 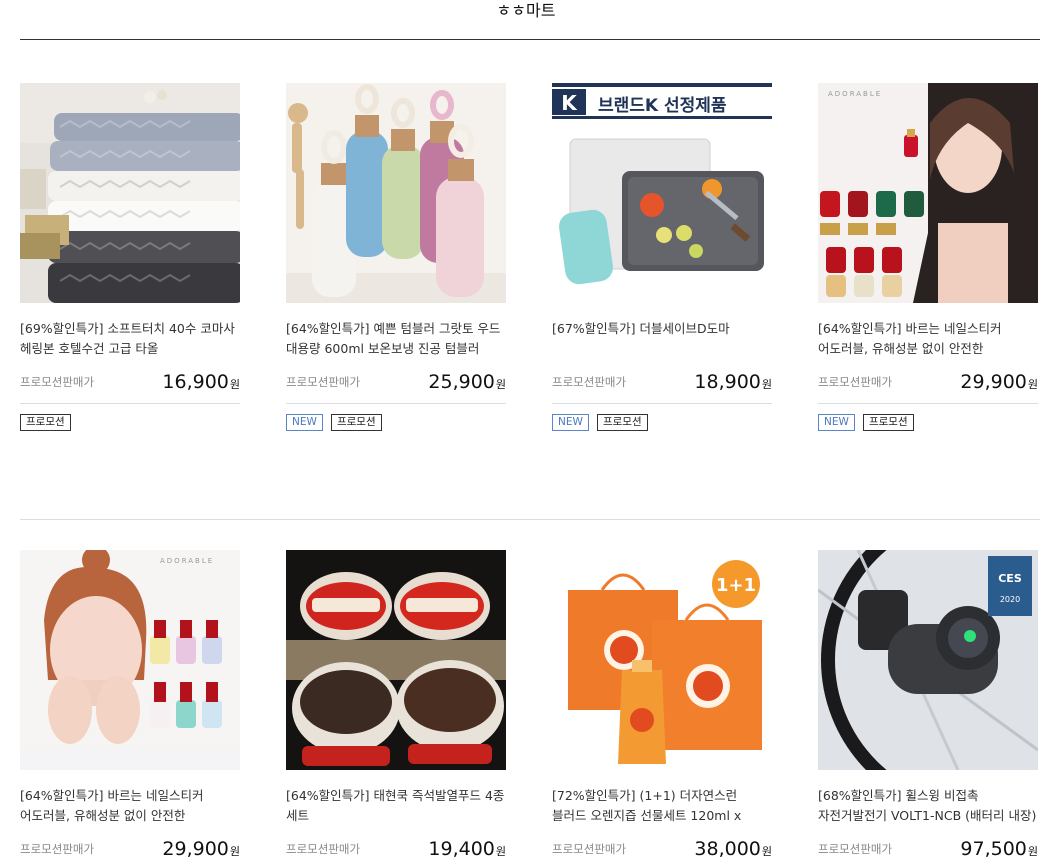 I want to click on price-value: 16,900원, so click(x=201, y=382).